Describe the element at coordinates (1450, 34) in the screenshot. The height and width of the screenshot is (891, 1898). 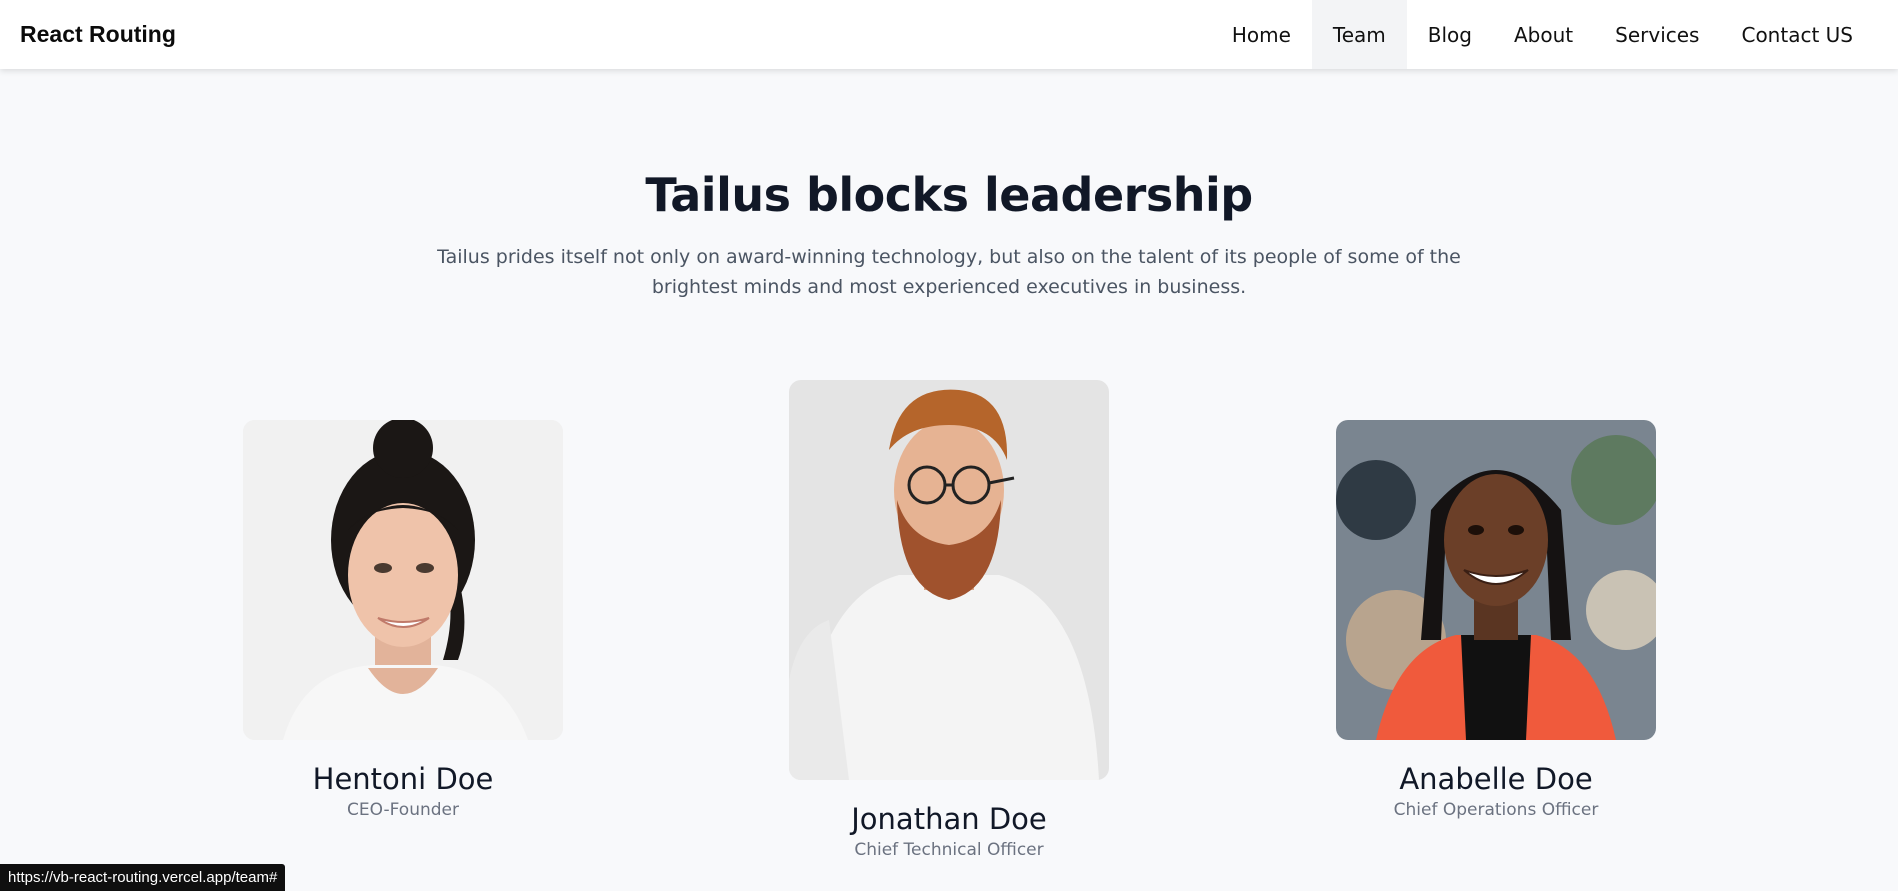
I see `nav-blog: Blog` at that location.